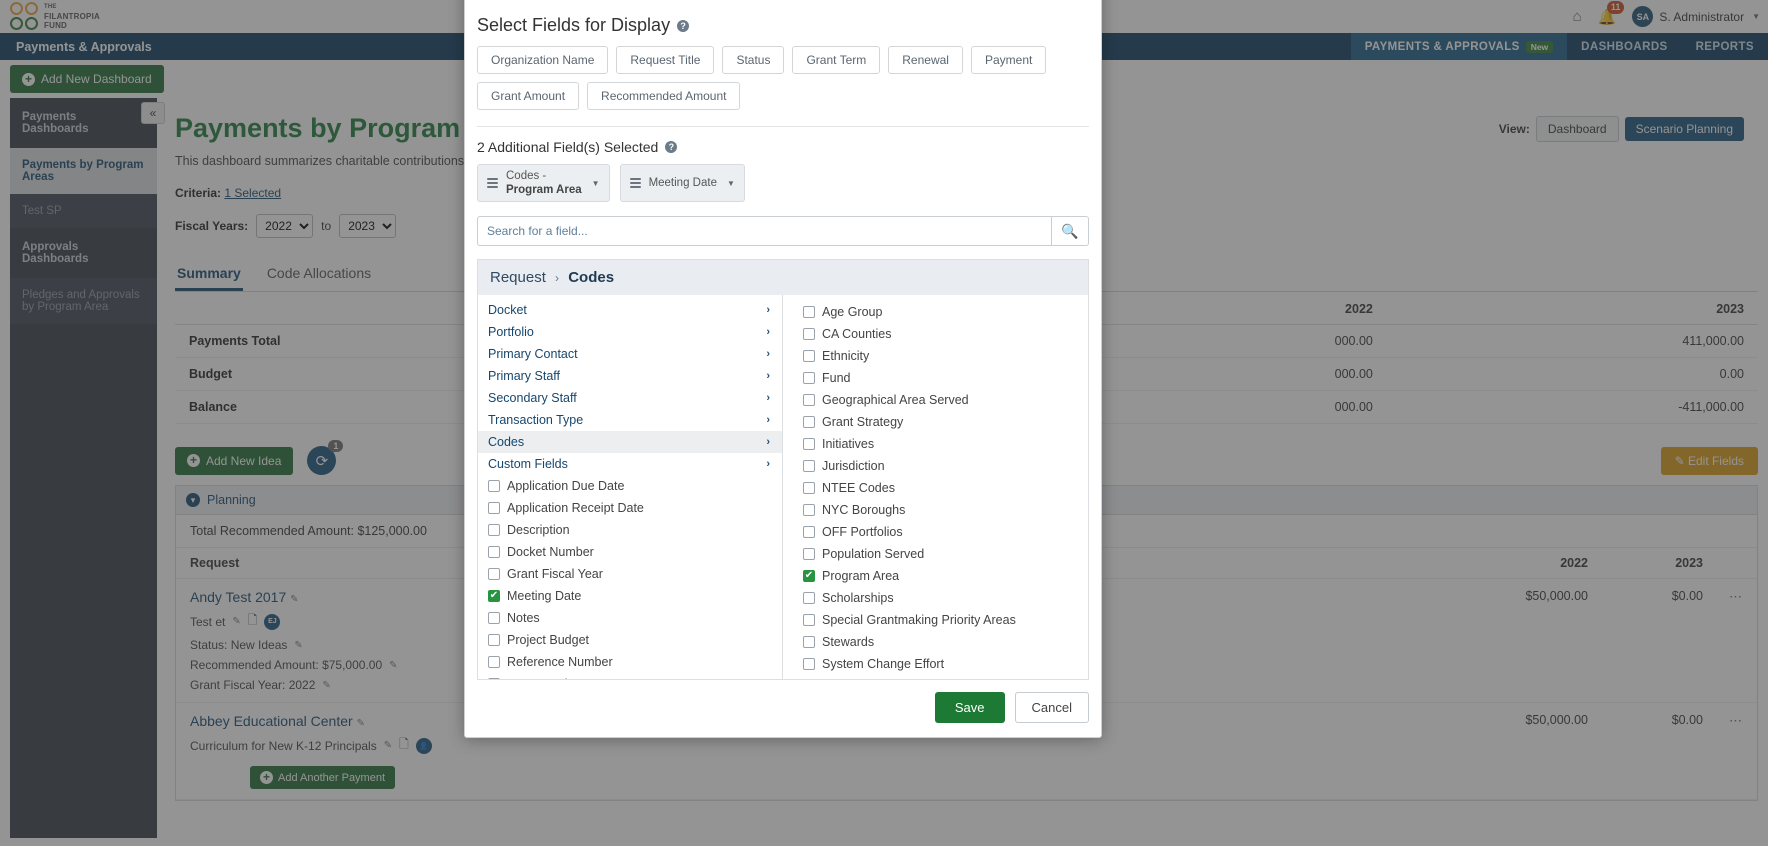  What do you see at coordinates (665, 60) in the screenshot?
I see `chip-request-title: Request Title` at bounding box center [665, 60].